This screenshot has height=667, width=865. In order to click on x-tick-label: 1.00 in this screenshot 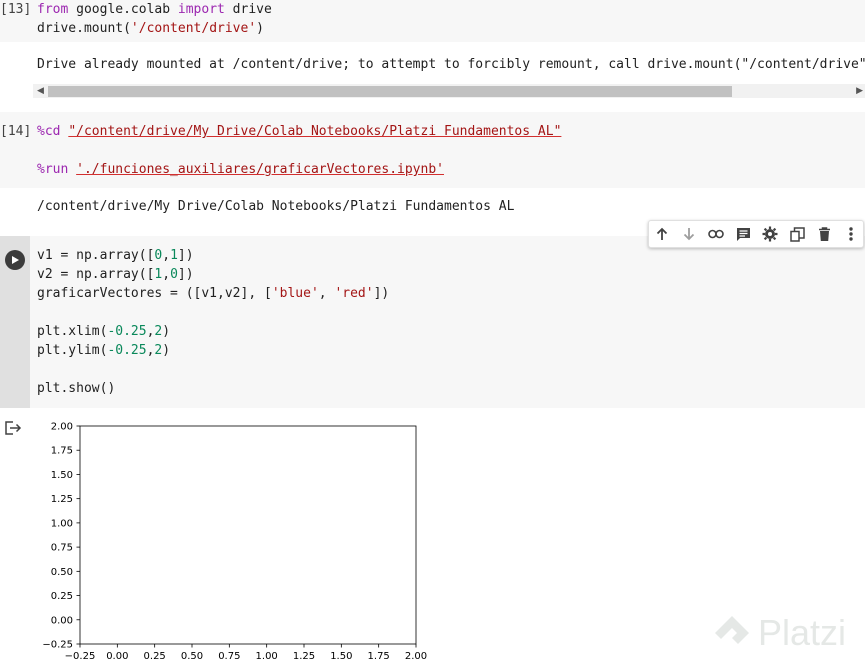, I will do `click(267, 656)`.